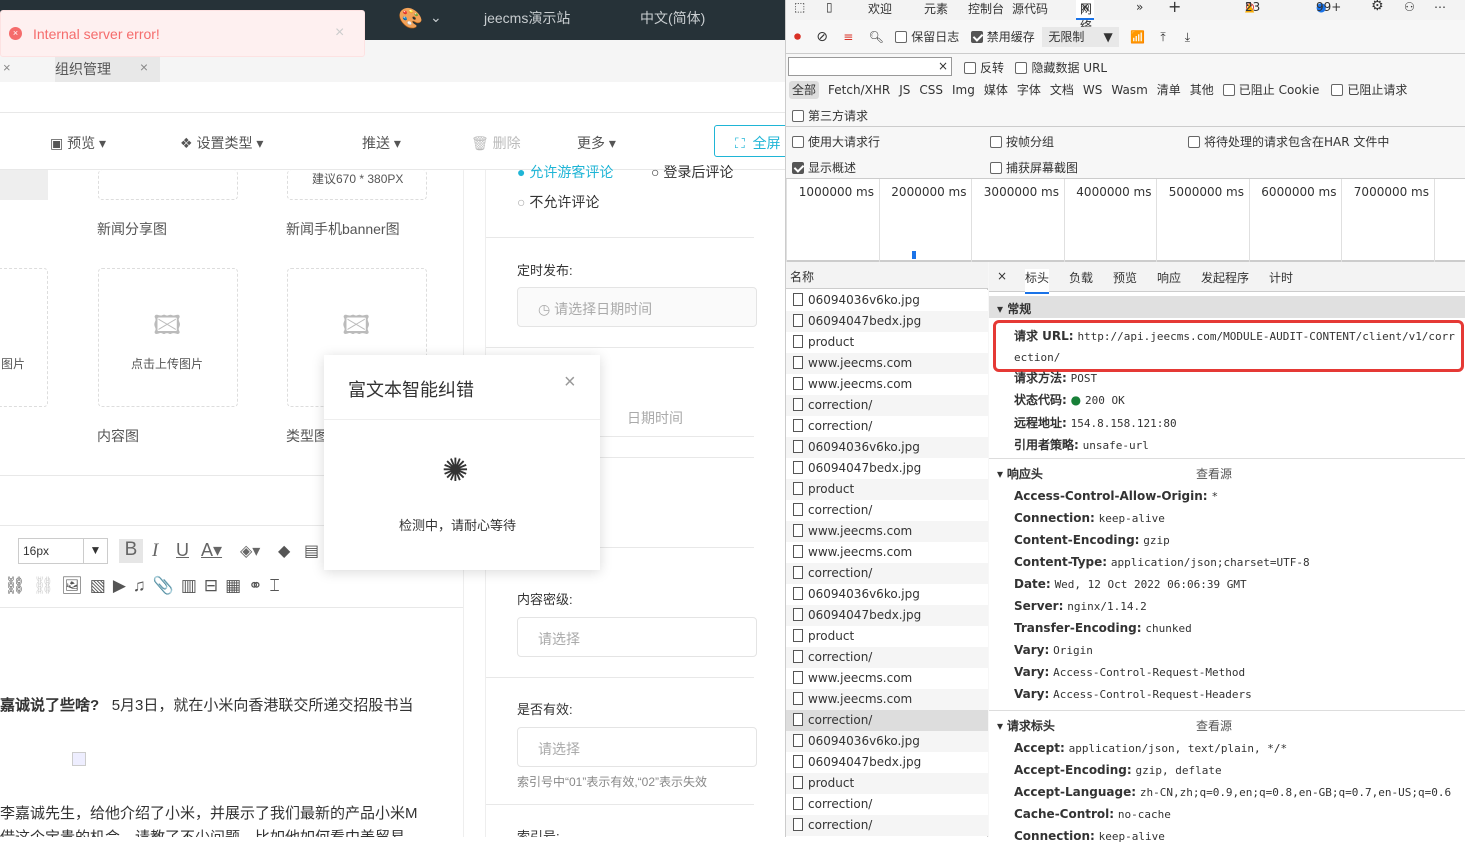 This screenshot has height=843, width=1465. I want to click on radio-allow-guest-comment: ● 允许游客评论, so click(565, 172).